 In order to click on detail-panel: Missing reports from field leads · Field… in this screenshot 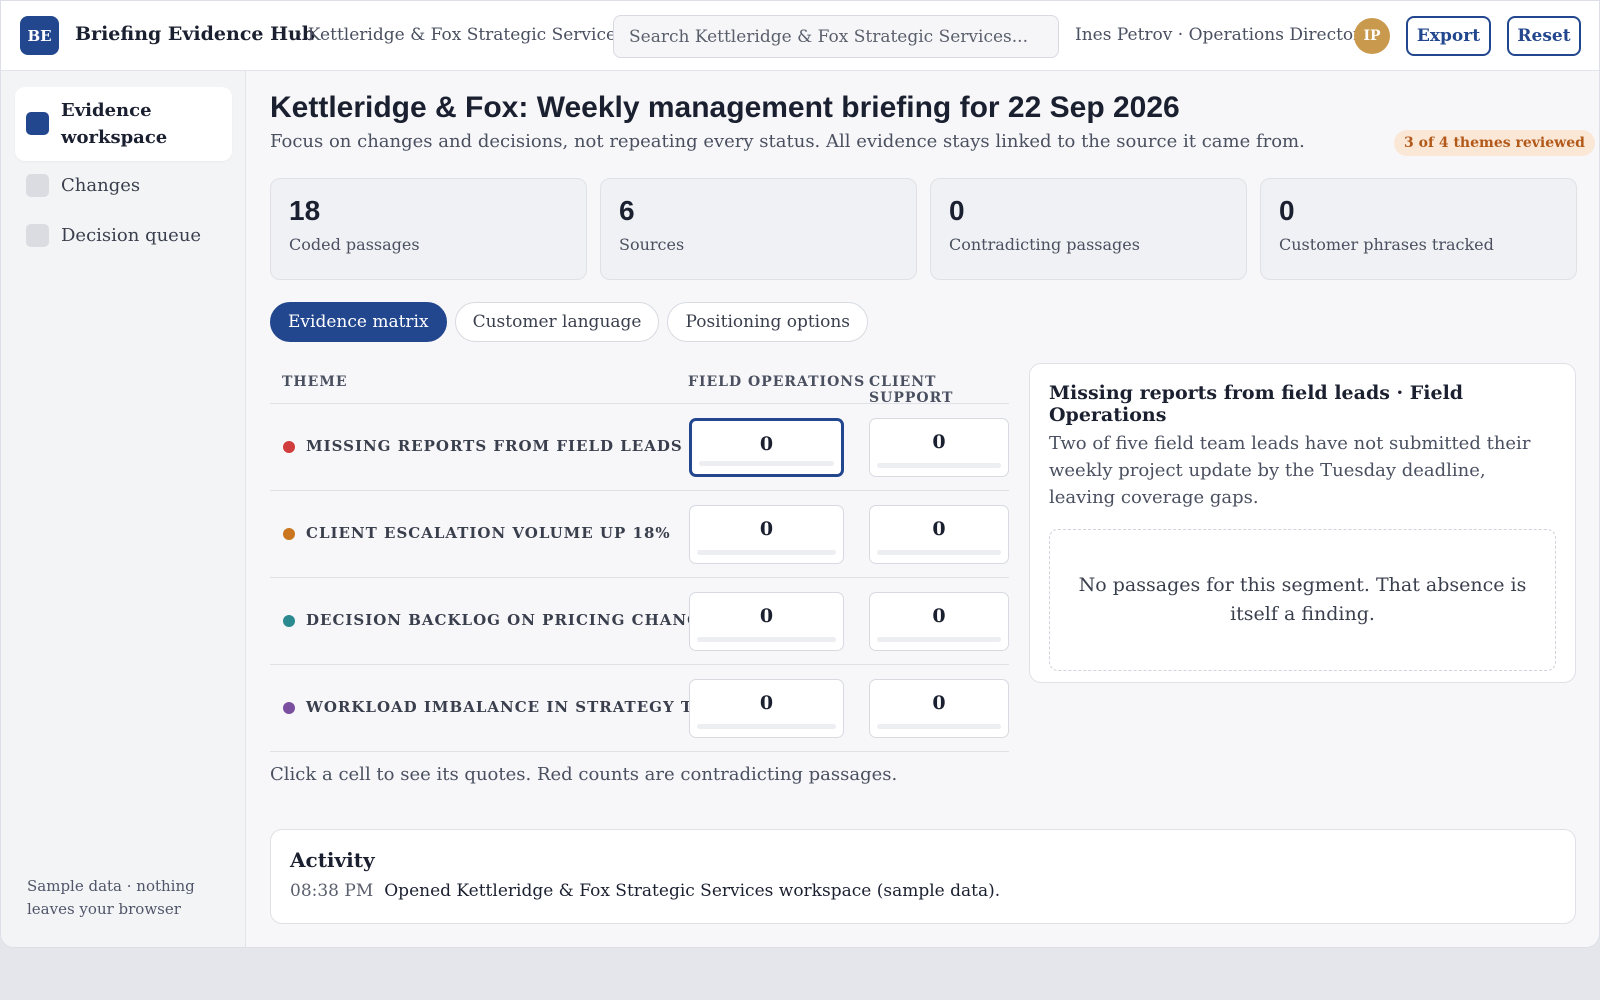, I will do `click(1302, 523)`.